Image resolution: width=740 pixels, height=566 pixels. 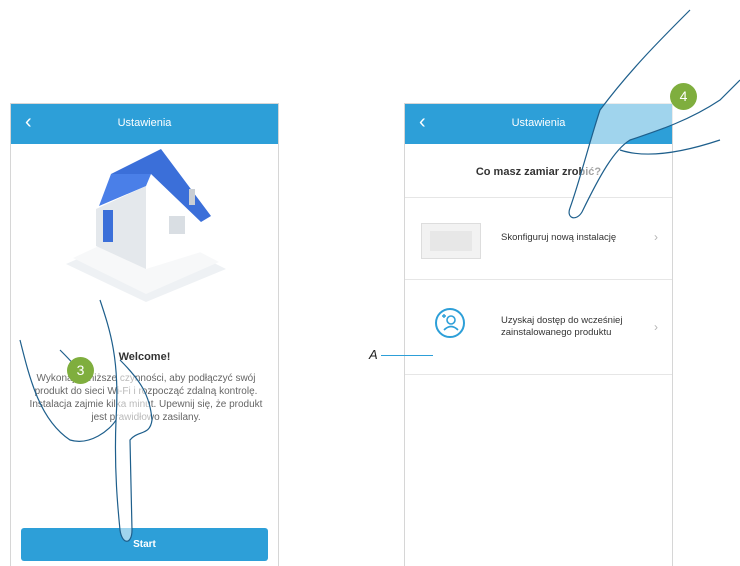 I want to click on callout-line-a, so click(x=407, y=355).